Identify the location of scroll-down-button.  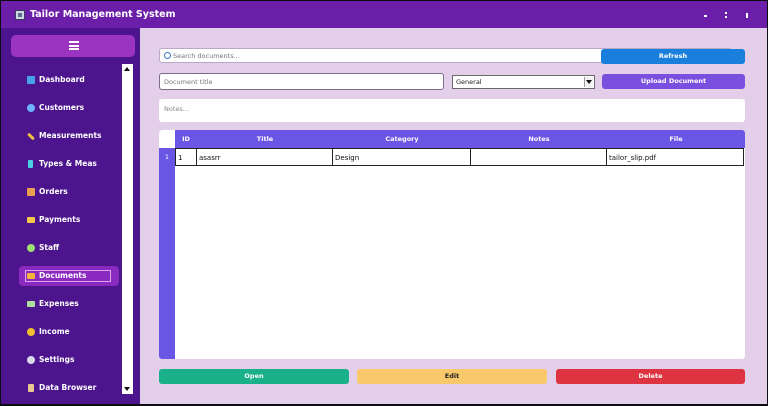
(127, 388).